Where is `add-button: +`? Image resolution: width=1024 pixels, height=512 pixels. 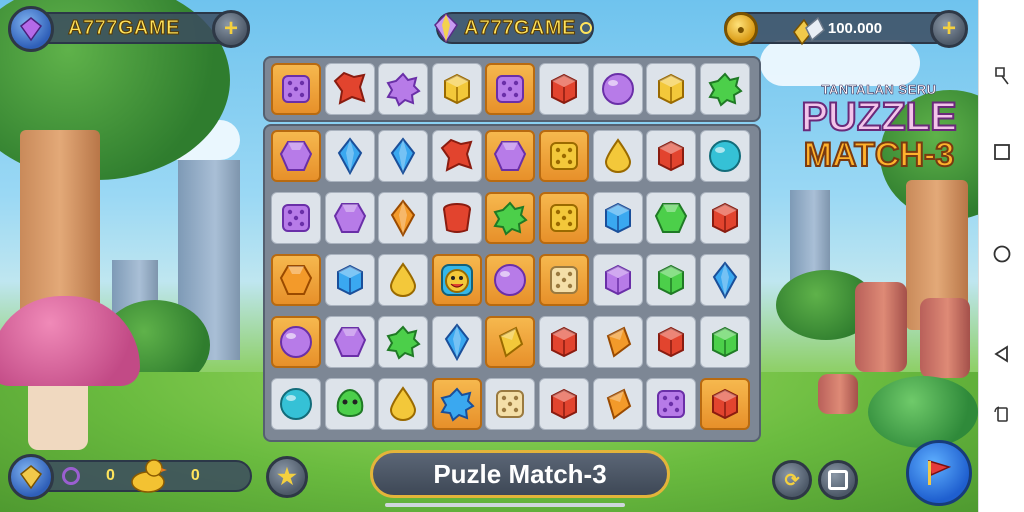
add-button: + is located at coordinates (231, 29).